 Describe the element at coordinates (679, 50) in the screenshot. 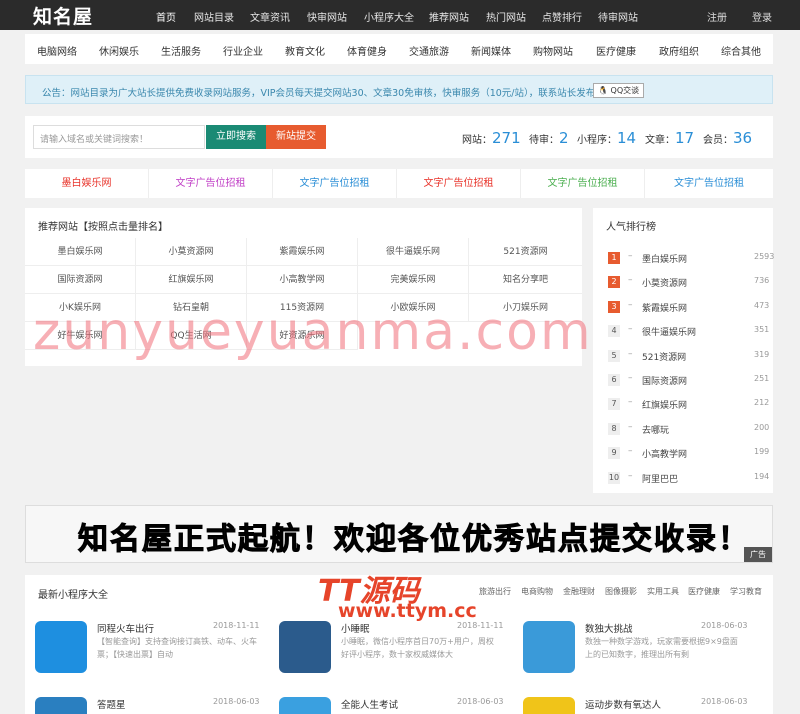

I see `category-item: 政府组织` at that location.